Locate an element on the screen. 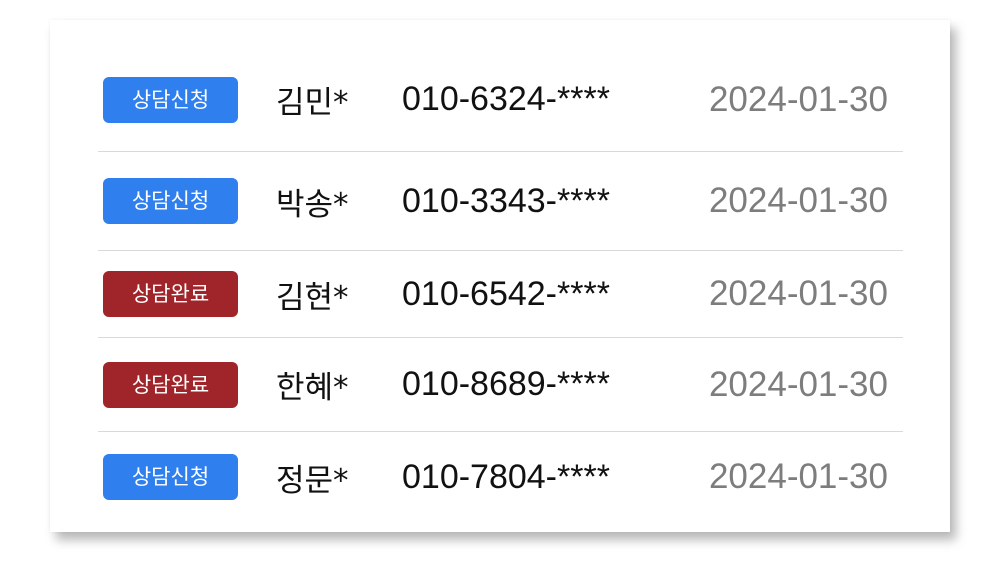 This screenshot has width=1000, height=585. list-item: 상담완료 한혜* 010-8689-**** 2024-01-30 is located at coordinates (500, 385).